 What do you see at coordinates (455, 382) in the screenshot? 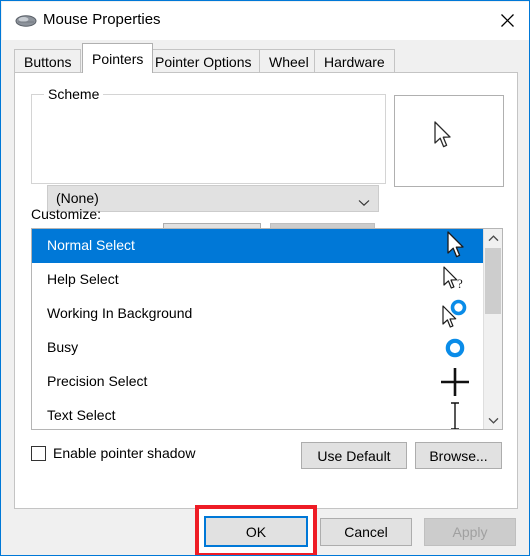
I see `crosshair-cursor-icon` at bounding box center [455, 382].